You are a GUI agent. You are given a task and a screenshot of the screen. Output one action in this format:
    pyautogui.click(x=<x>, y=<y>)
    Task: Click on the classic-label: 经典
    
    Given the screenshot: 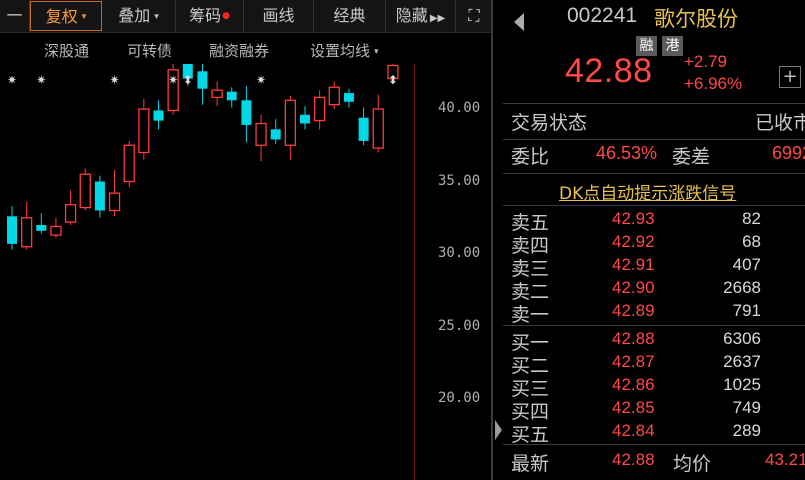 What is the action you would take?
    pyautogui.click(x=349, y=15)
    